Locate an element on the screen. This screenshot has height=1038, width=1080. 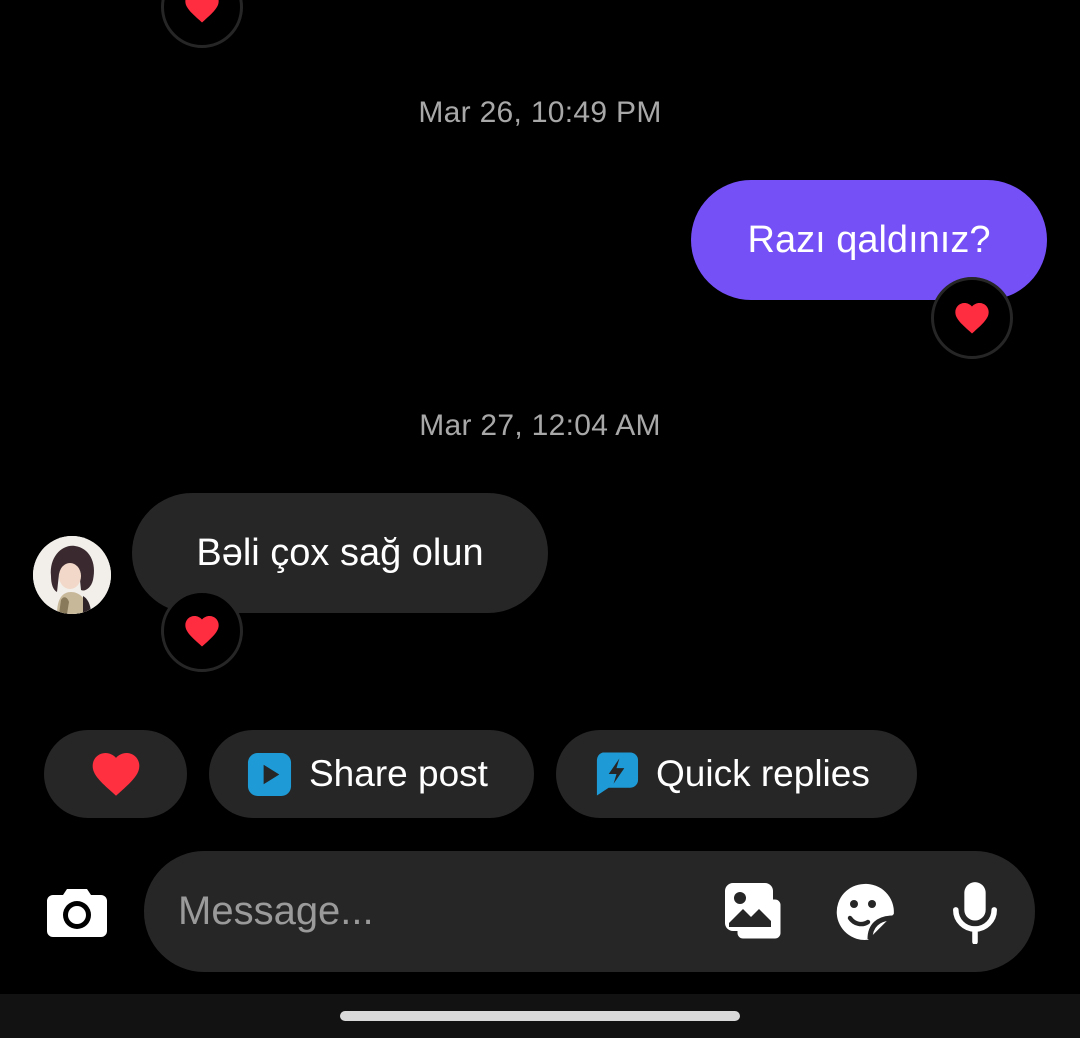
avatar-image is located at coordinates (72, 575).